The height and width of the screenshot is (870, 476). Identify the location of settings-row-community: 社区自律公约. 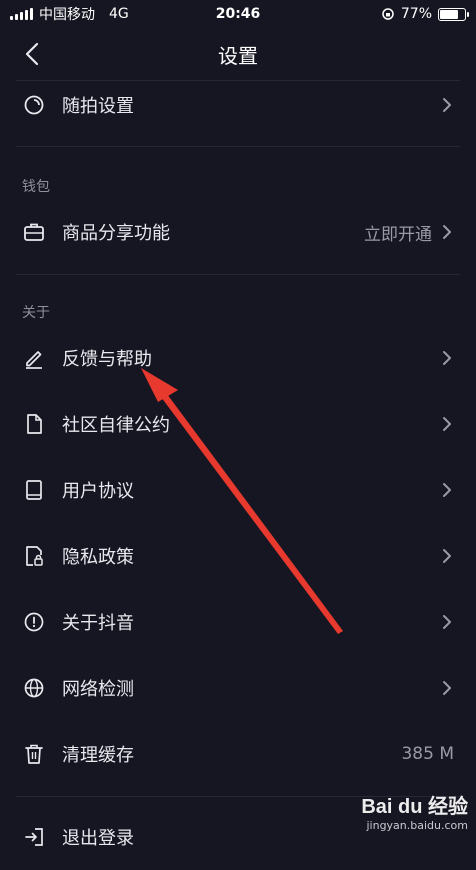
(238, 424).